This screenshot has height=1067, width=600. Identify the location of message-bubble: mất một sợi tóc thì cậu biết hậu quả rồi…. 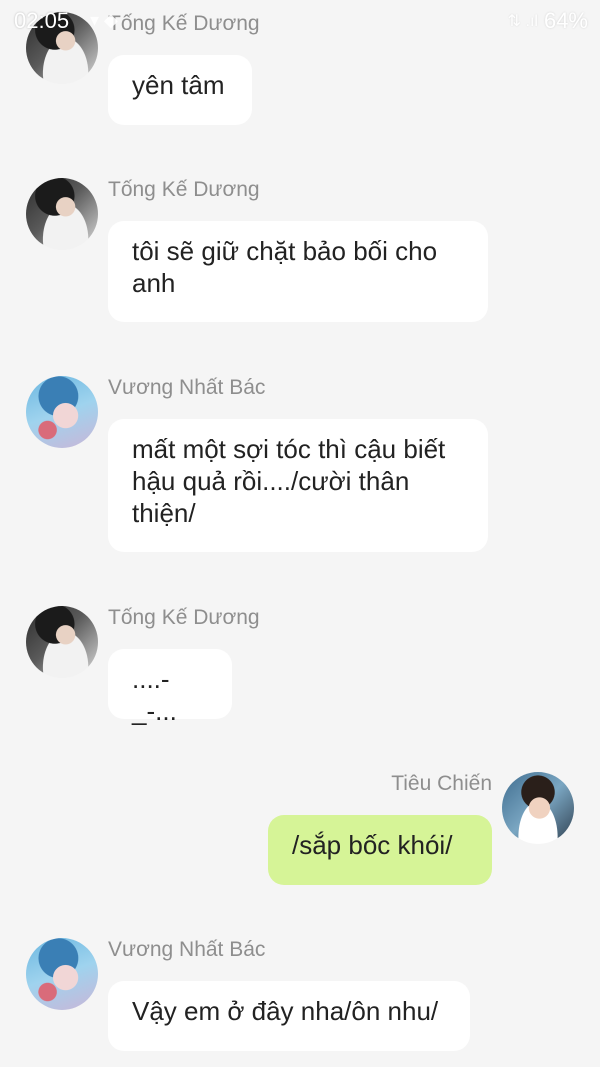
(298, 485).